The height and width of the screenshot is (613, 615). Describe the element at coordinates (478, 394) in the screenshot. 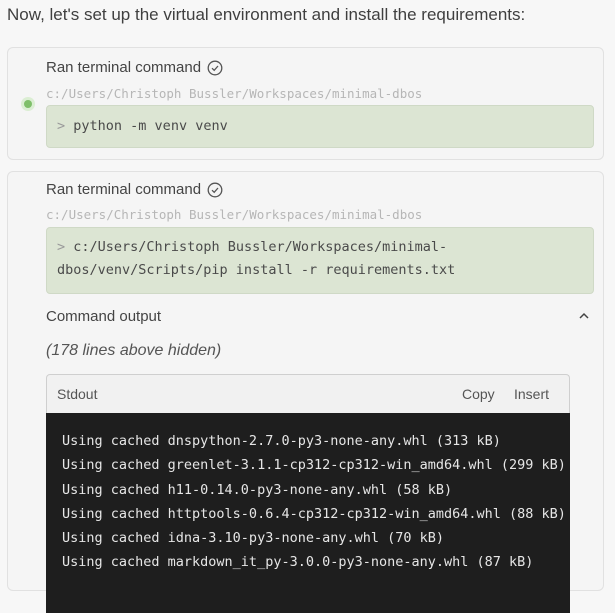

I see `copy-button: Copy` at that location.